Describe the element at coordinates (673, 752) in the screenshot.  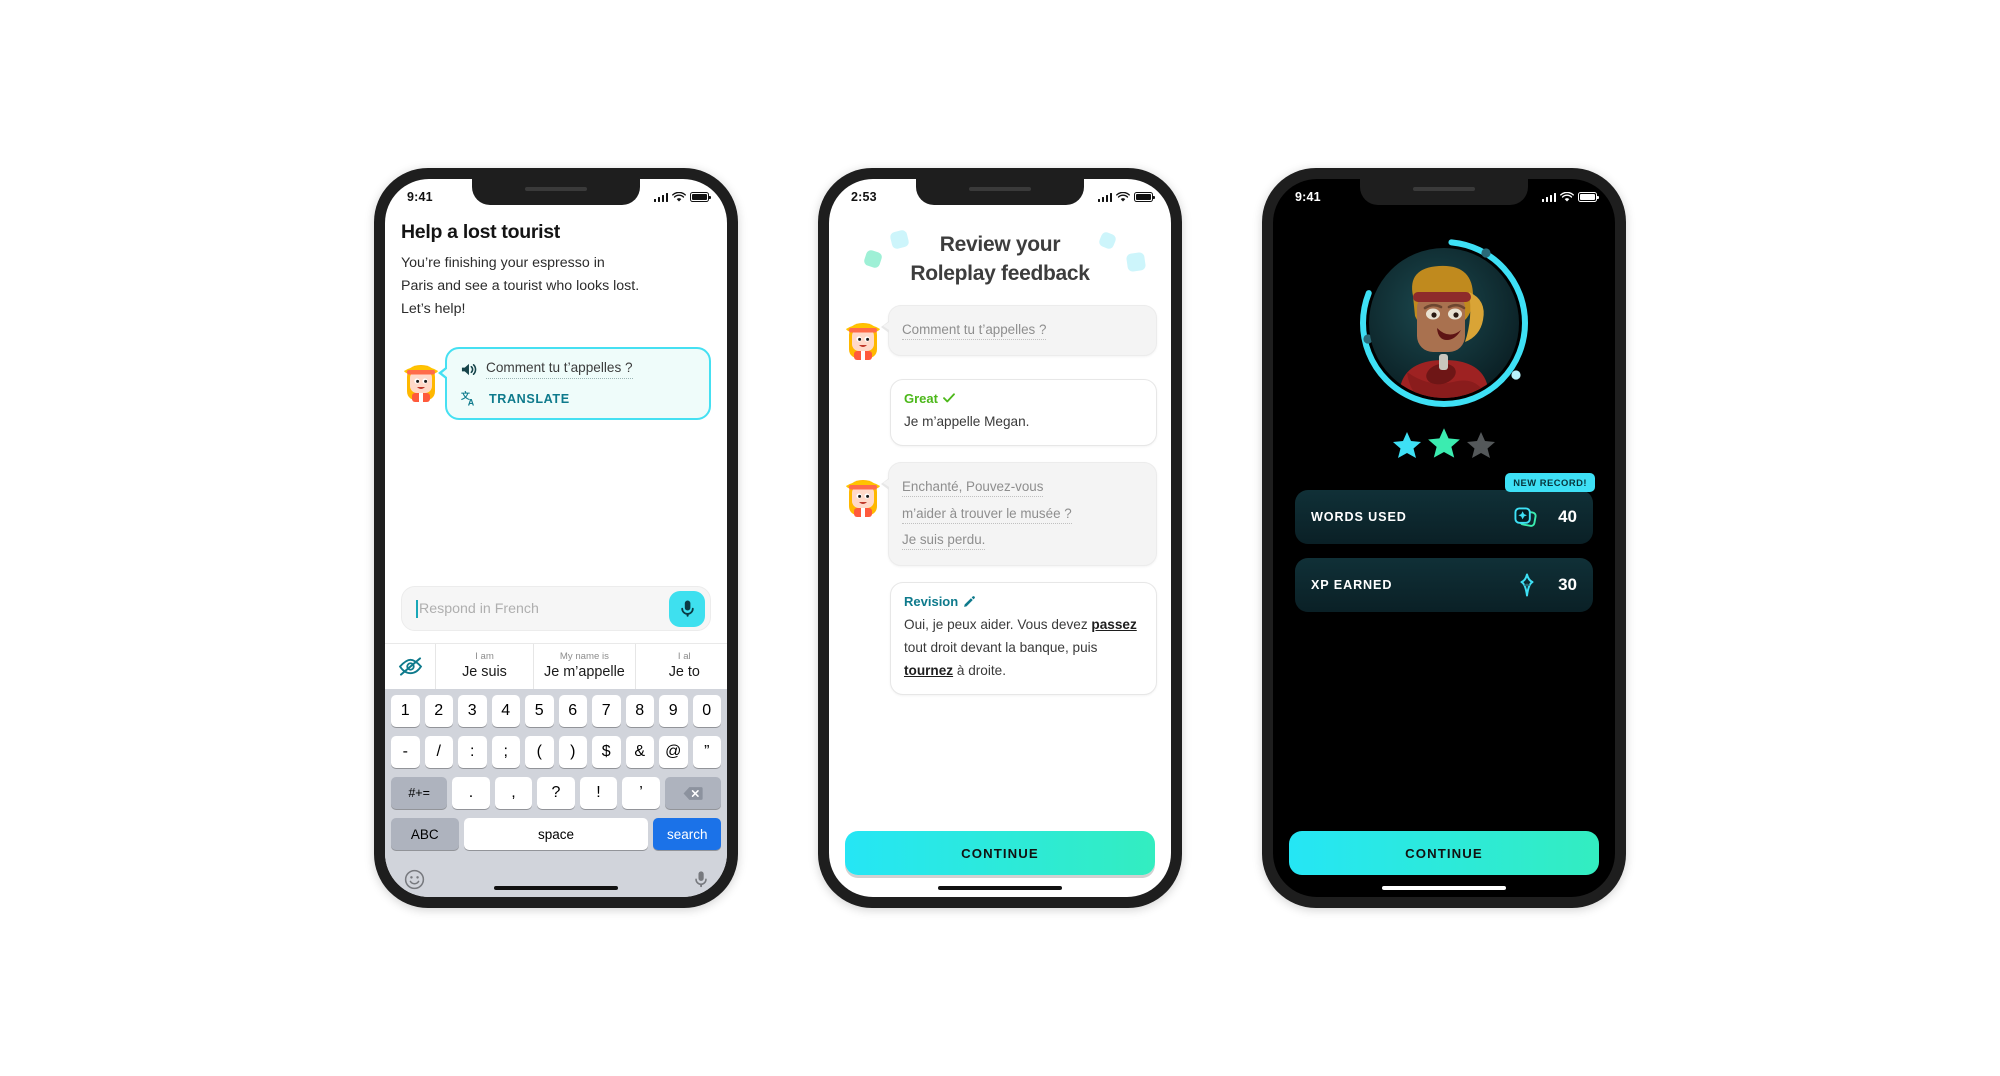
I see `key-at: @` at that location.